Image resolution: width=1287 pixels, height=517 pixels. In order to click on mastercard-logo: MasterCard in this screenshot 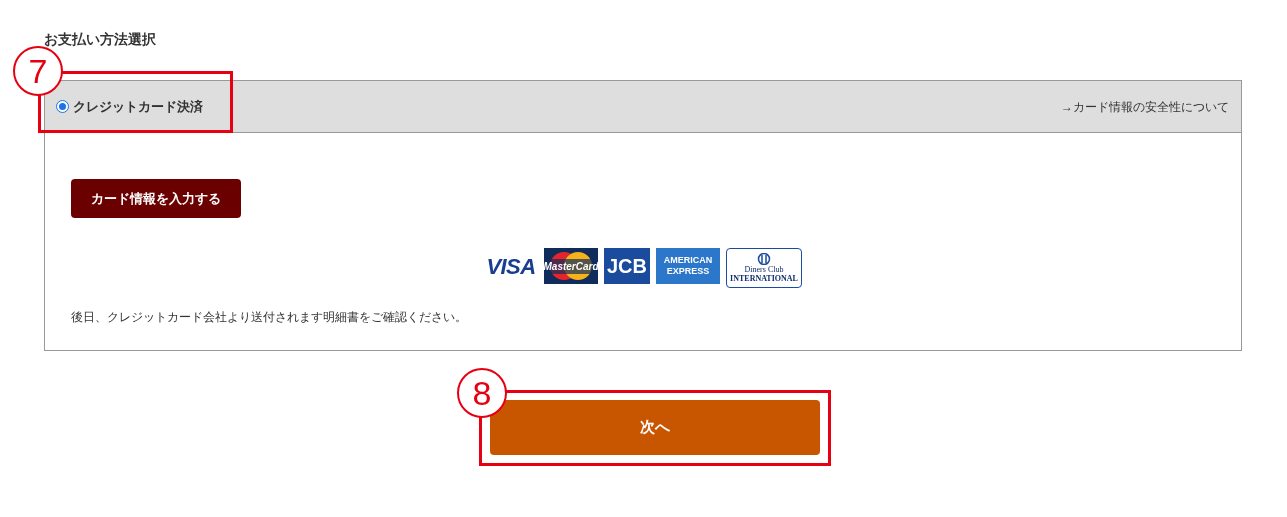, I will do `click(571, 266)`.